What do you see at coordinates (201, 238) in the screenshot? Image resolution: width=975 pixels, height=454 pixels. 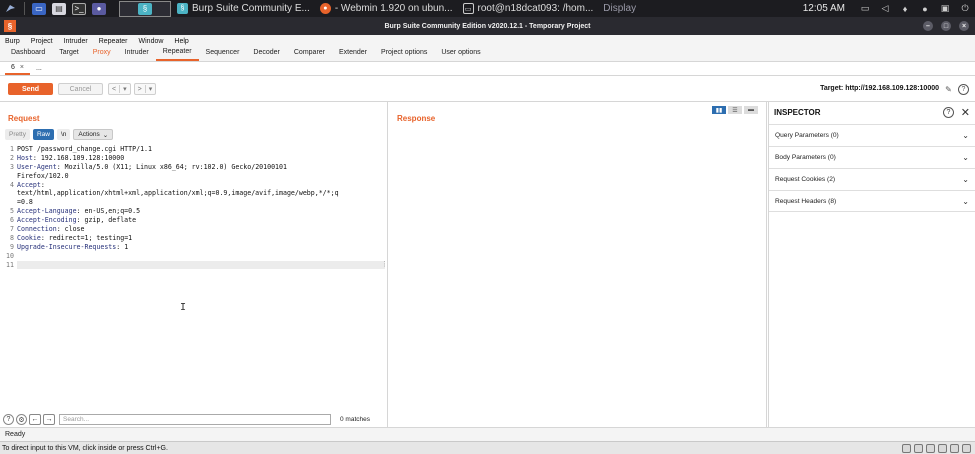 I see `request-line: Cookie: redirect=1; testing=1` at bounding box center [201, 238].